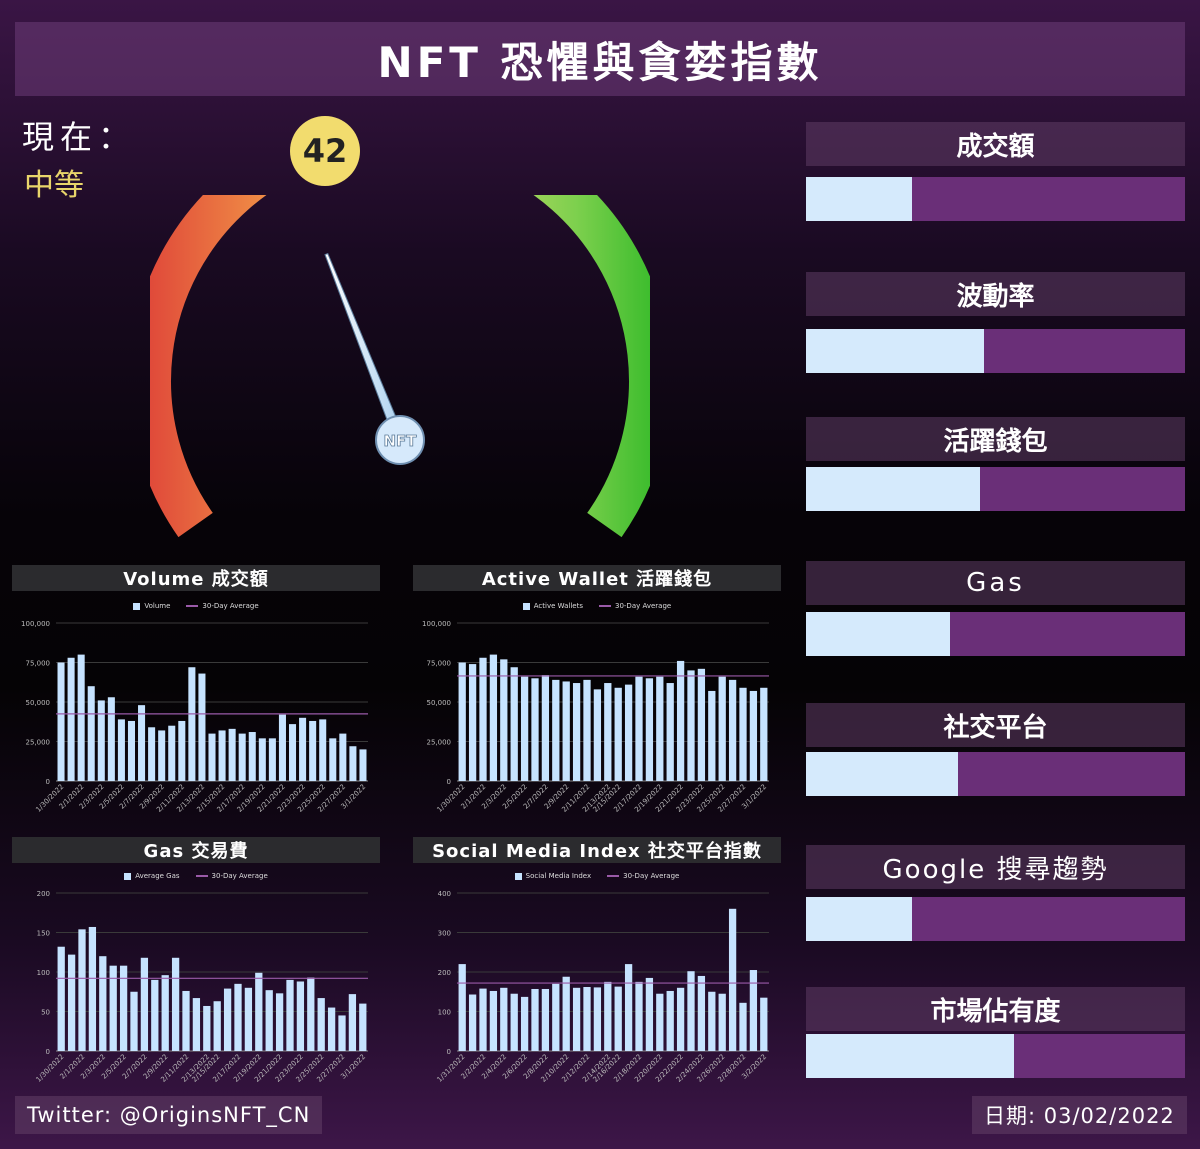  What do you see at coordinates (451, 1068) in the screenshot?
I see `x-tick-label: 1/31/2022` at bounding box center [451, 1068].